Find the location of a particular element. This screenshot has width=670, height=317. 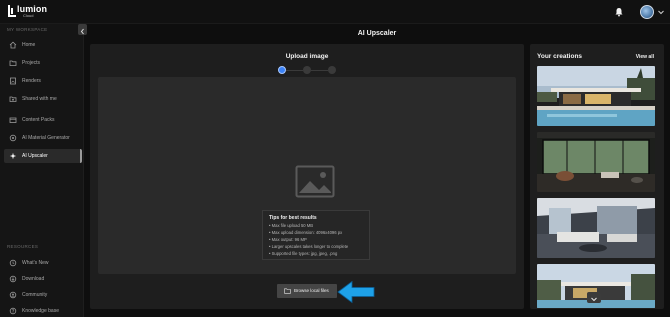

knowledge-base-icon is located at coordinates (13, 311).